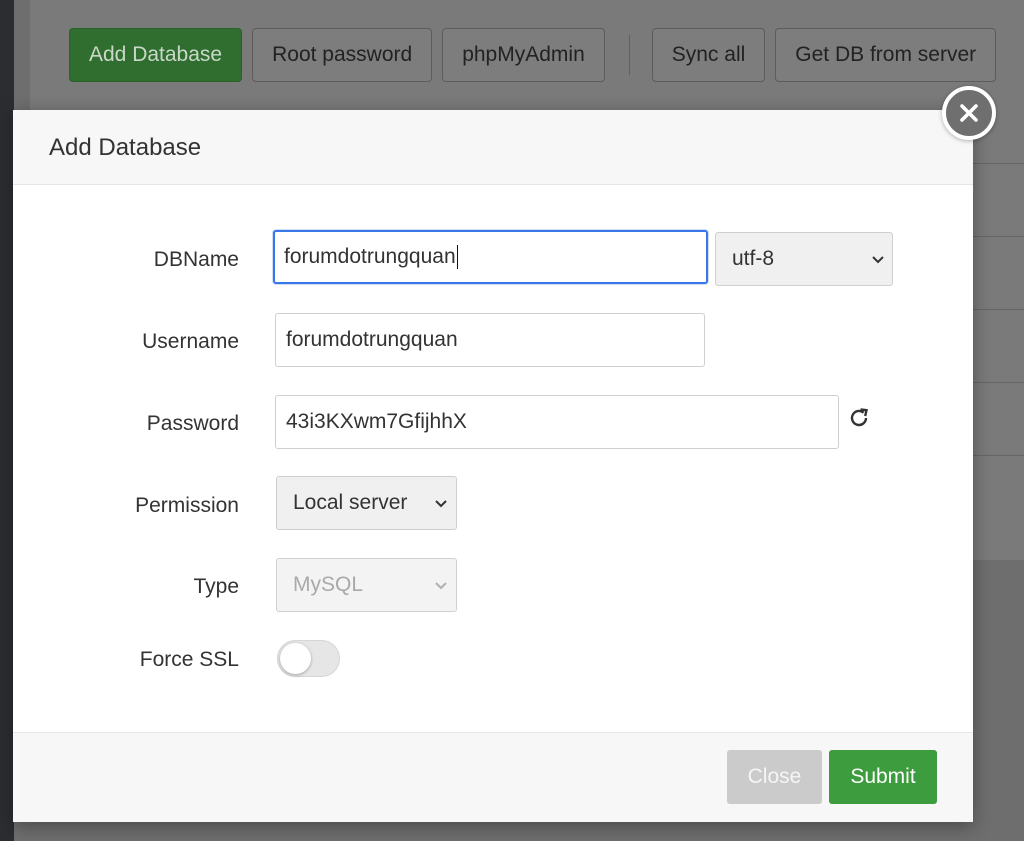  I want to click on permission-select: Local server, so click(366, 503).